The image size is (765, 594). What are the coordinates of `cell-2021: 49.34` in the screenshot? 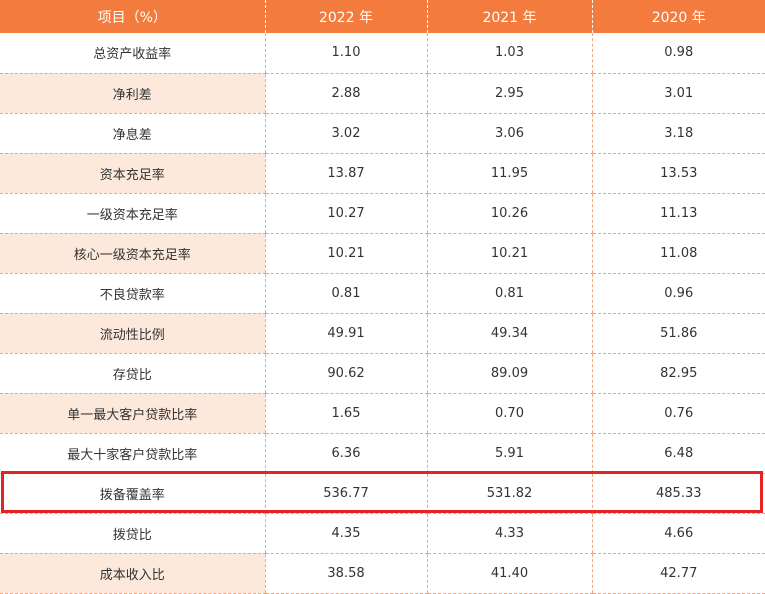 It's located at (509, 333).